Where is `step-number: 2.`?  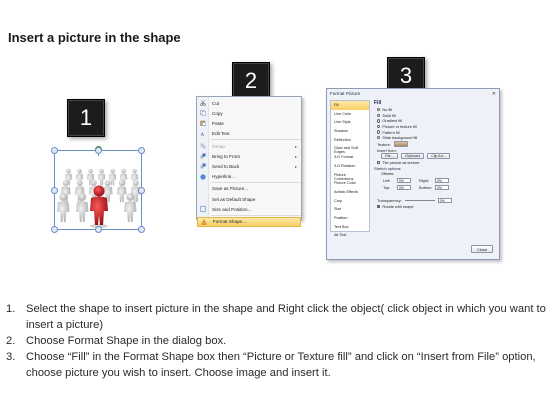
step-number: 2. is located at coordinates (11, 341).